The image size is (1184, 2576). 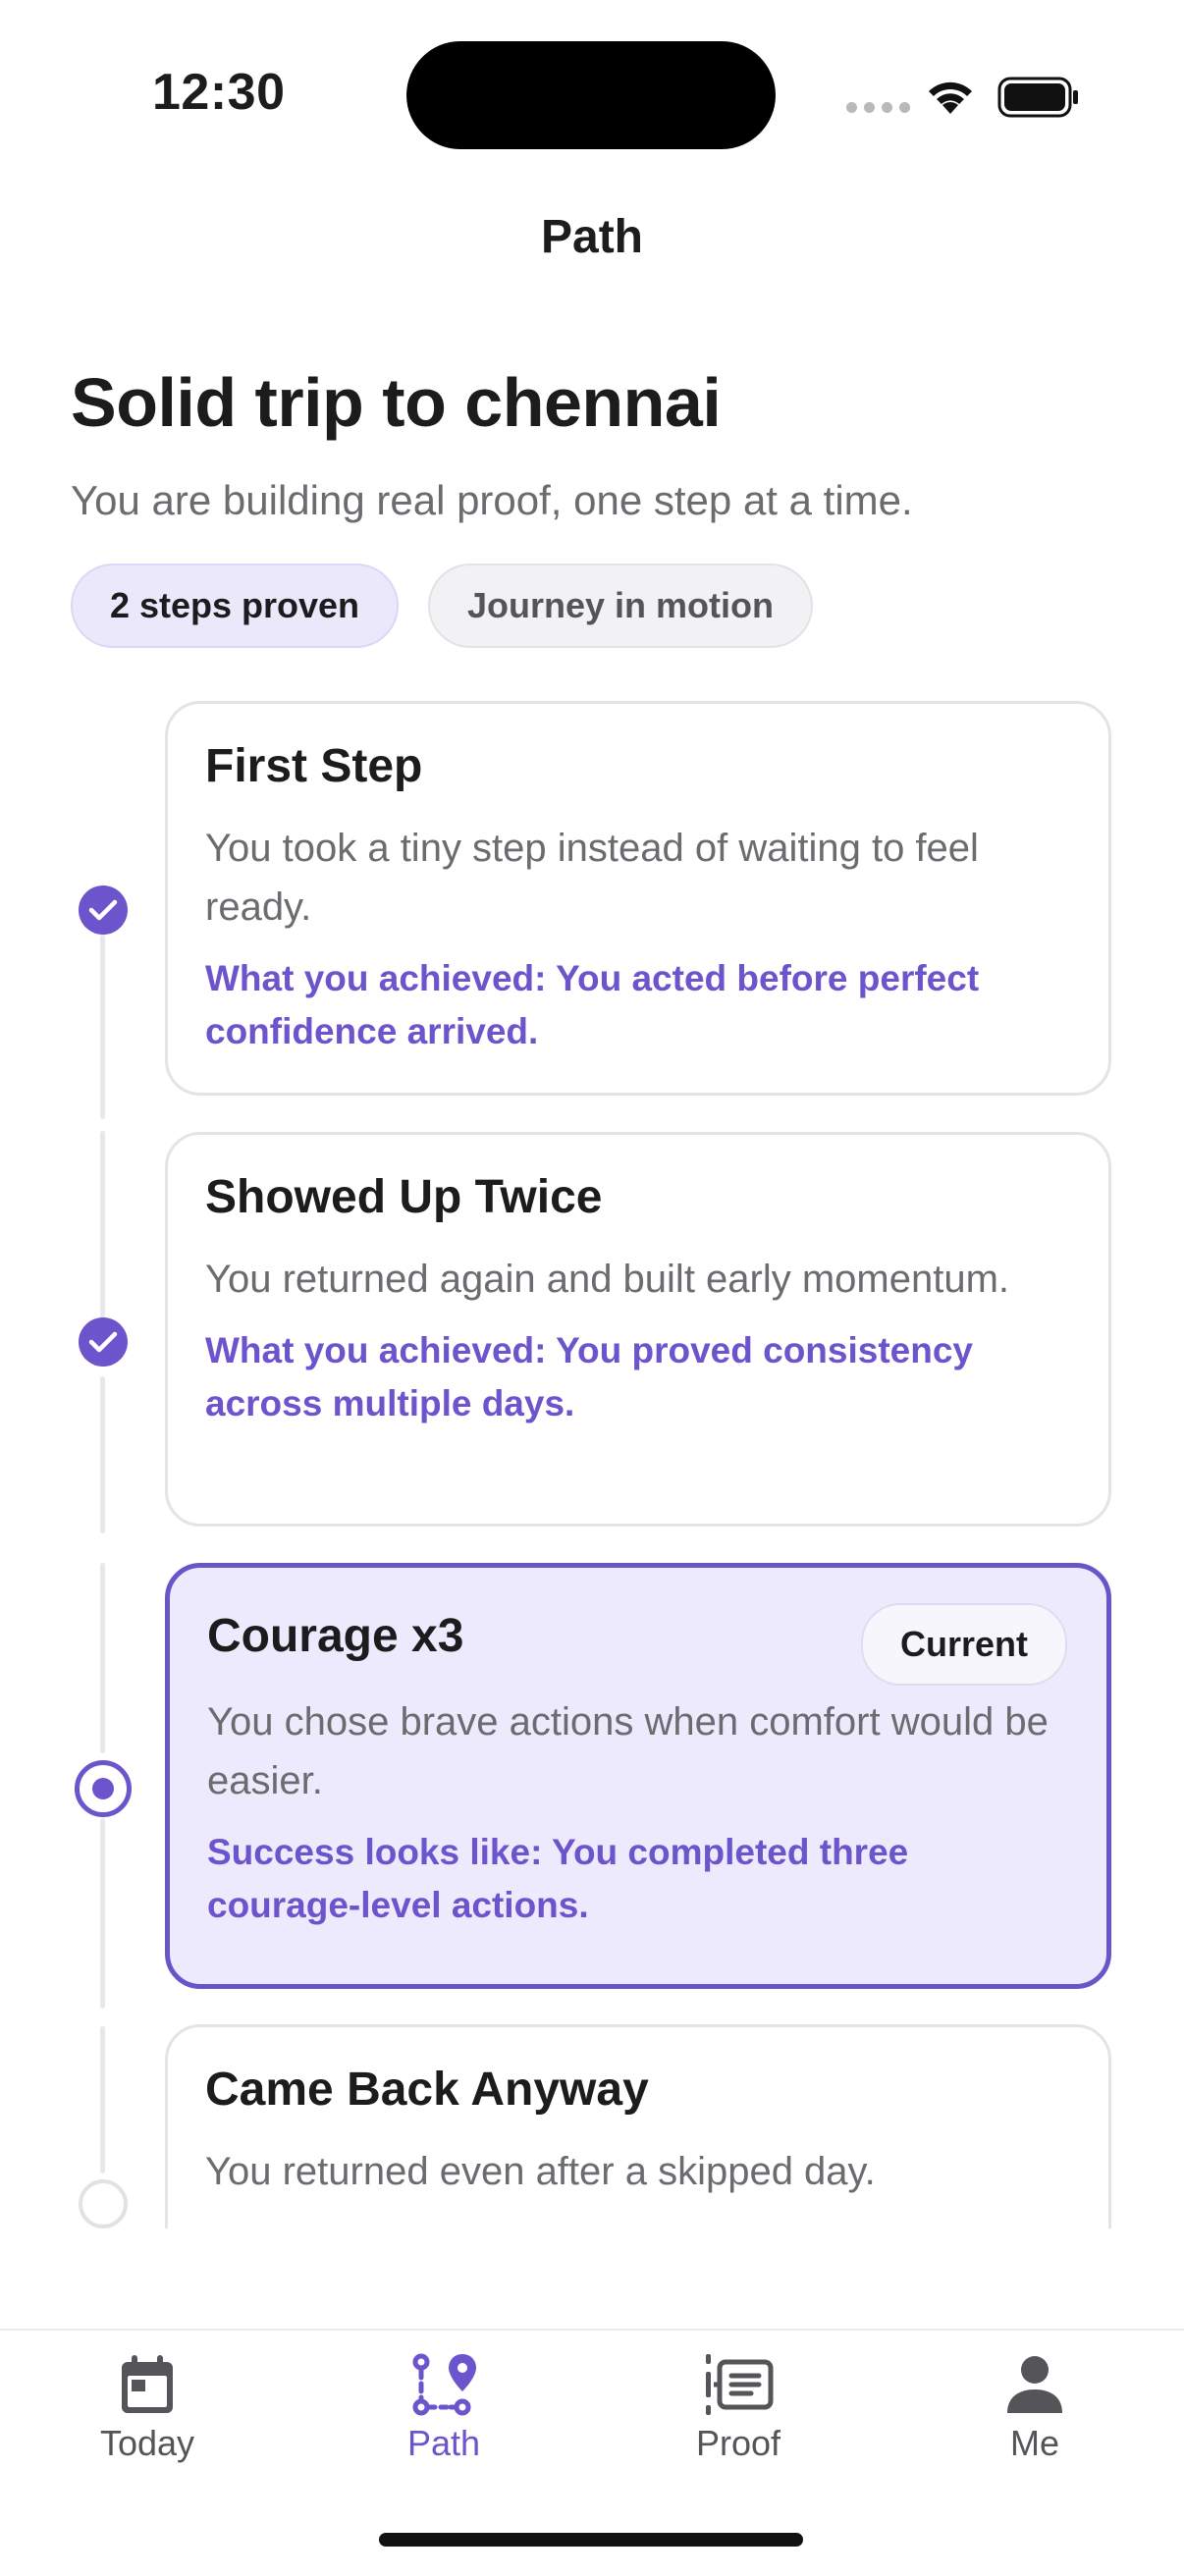 What do you see at coordinates (103, 2203) in the screenshot?
I see `step-pending-circle-icon` at bounding box center [103, 2203].